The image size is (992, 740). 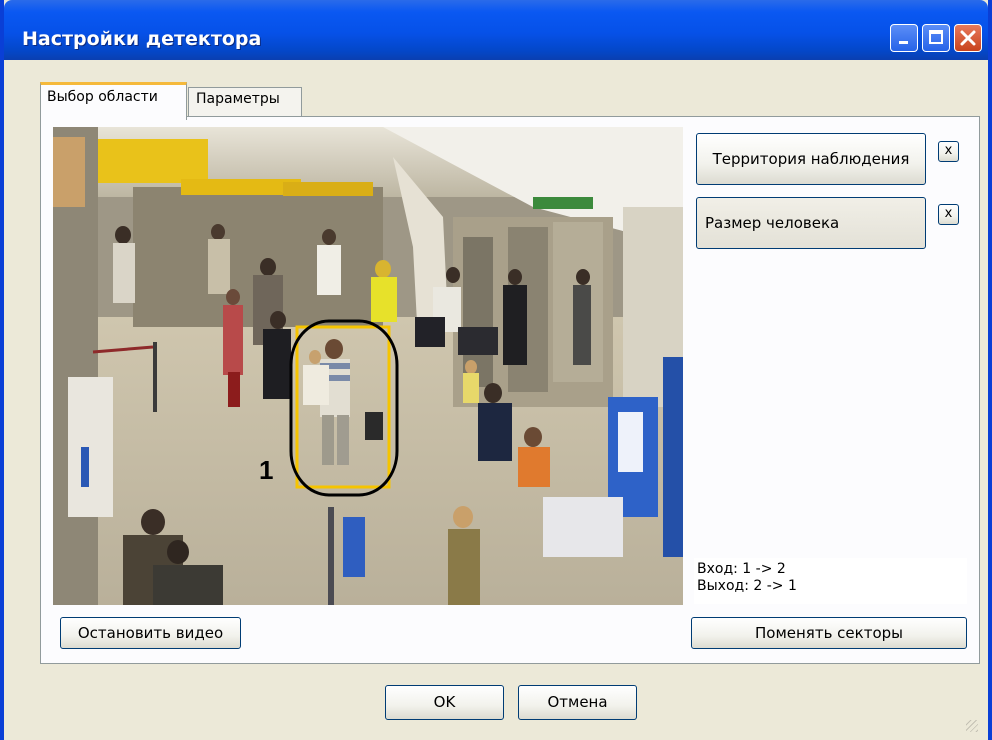 I want to click on minimize-button, so click(x=904, y=38).